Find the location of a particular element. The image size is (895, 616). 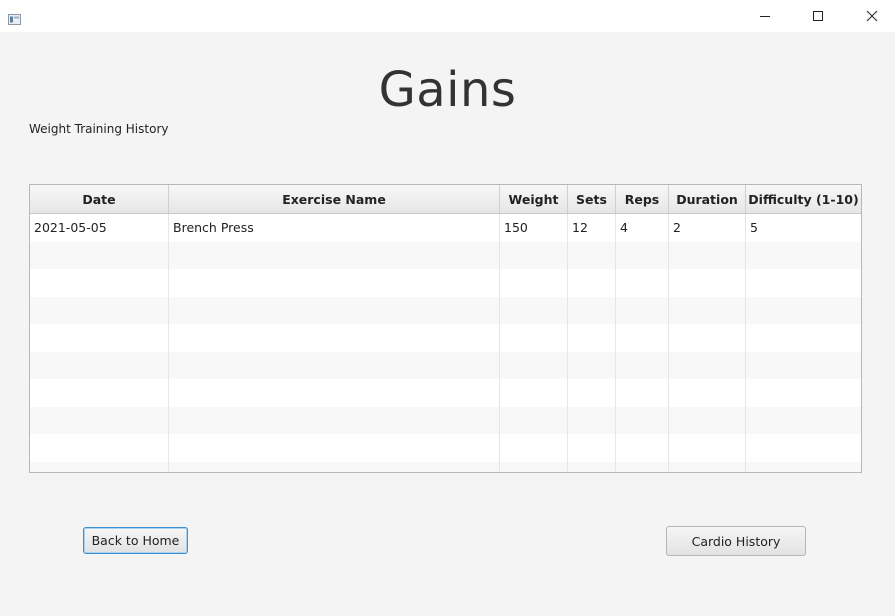

cell-duration: 2 is located at coordinates (707, 228).